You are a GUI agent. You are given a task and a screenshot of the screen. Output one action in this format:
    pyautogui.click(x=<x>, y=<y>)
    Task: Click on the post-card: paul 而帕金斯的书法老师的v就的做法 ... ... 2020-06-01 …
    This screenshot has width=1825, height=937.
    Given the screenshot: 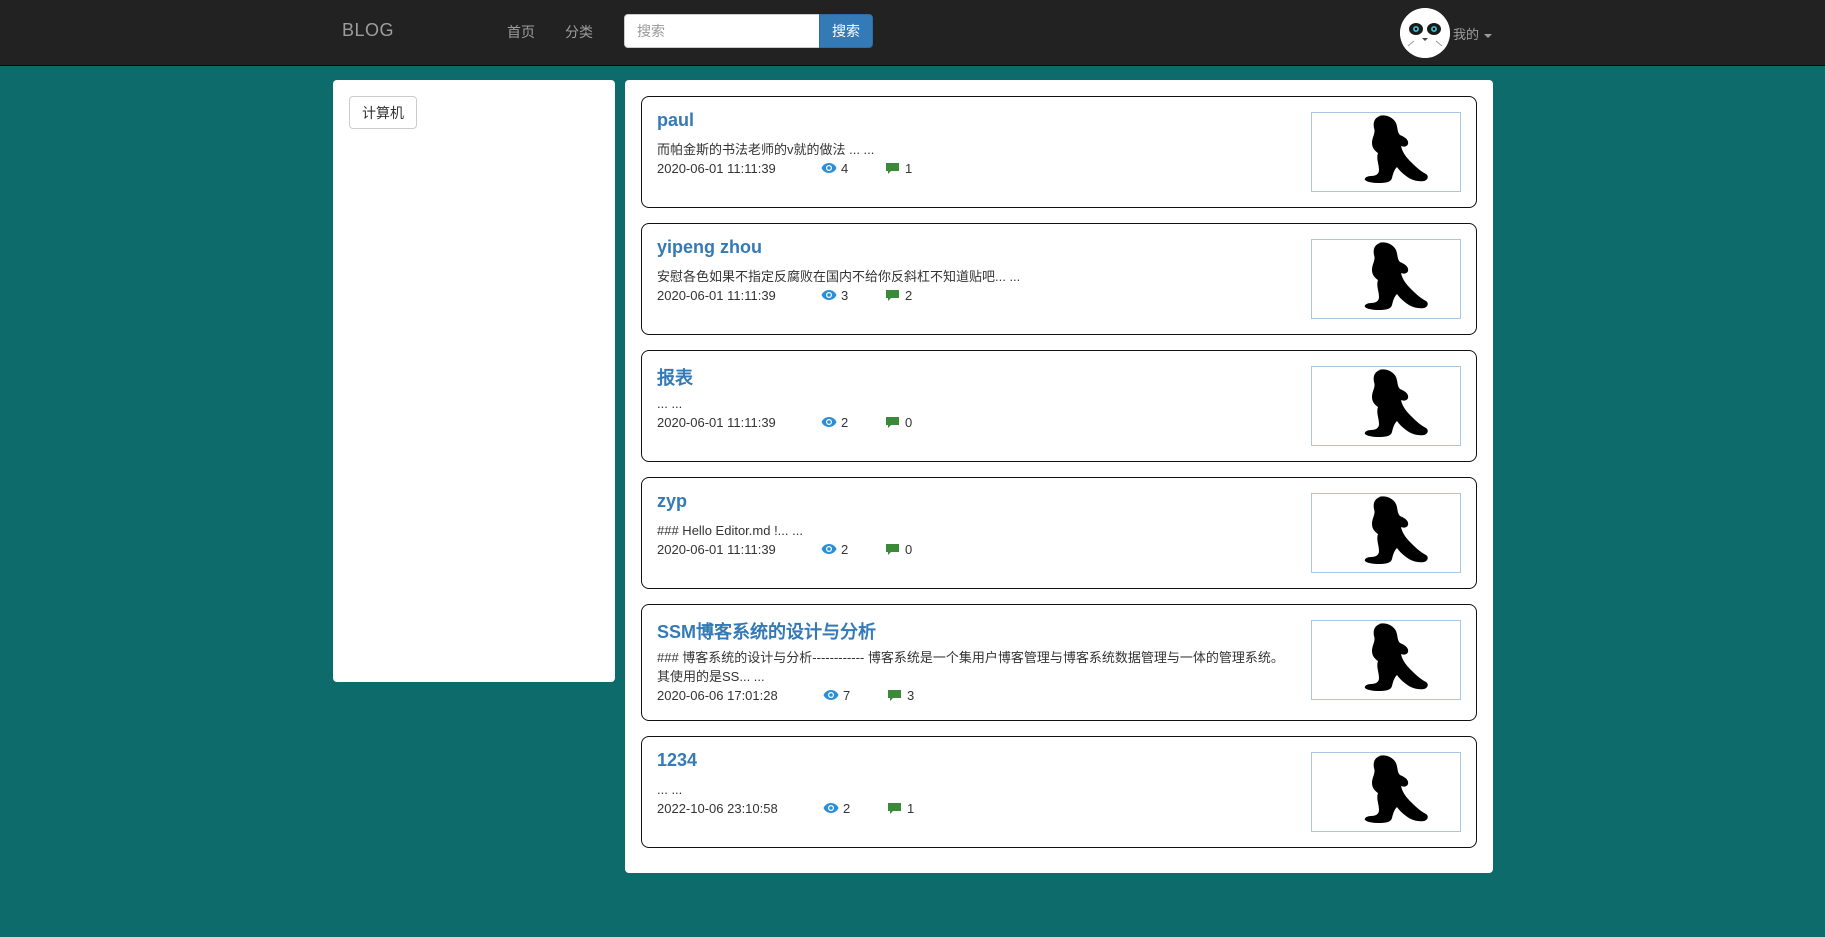 What is the action you would take?
    pyautogui.click(x=1059, y=152)
    